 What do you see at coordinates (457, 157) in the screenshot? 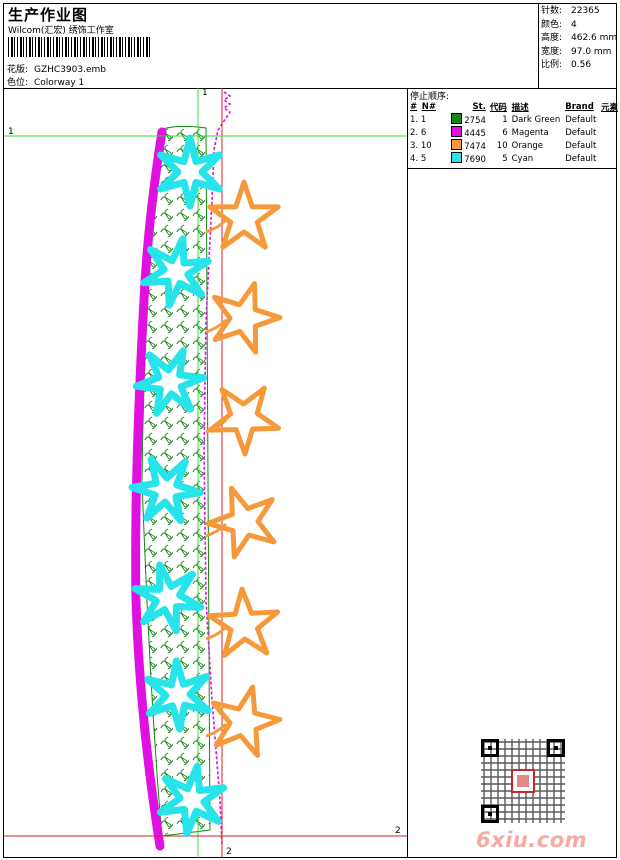
I see `swatch-cyan` at bounding box center [457, 157].